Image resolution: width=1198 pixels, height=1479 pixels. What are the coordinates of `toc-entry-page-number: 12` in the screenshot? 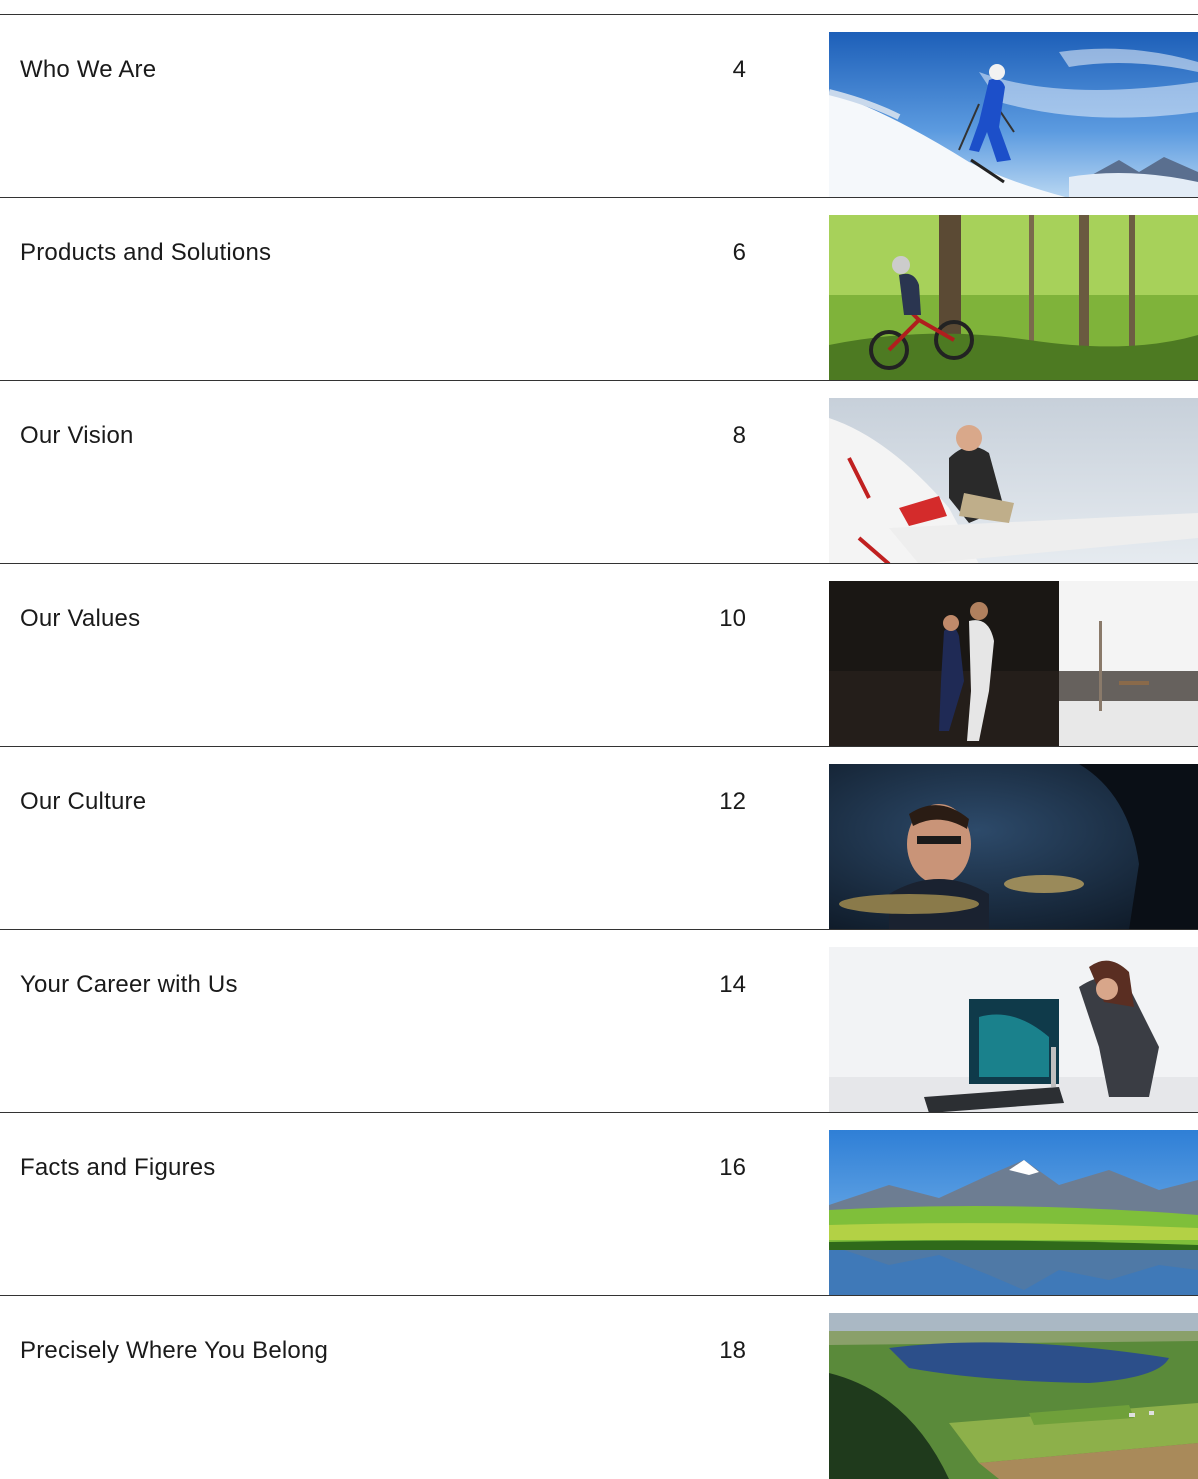 It's located at (732, 801).